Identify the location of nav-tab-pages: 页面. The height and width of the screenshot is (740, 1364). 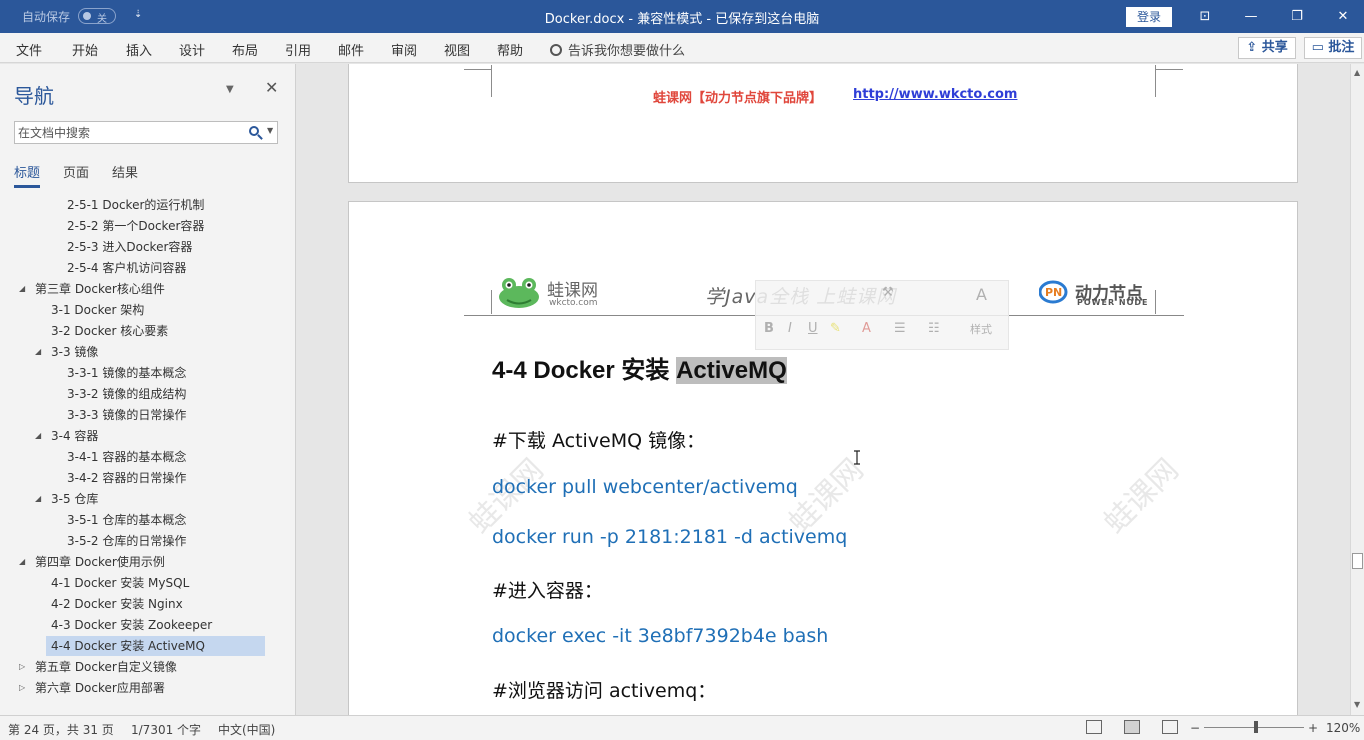
(76, 171).